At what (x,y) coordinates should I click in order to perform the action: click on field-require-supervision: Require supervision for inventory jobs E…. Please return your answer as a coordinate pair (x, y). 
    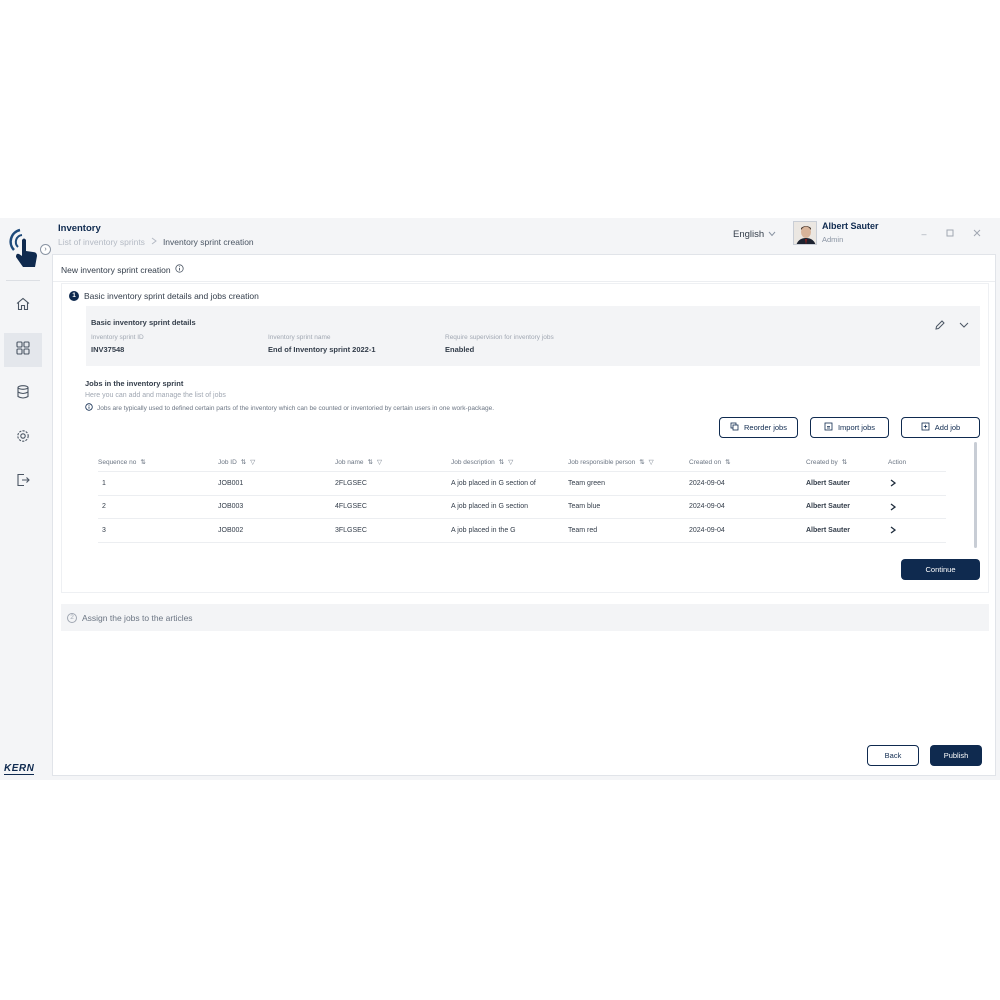
    Looking at the image, I should click on (499, 344).